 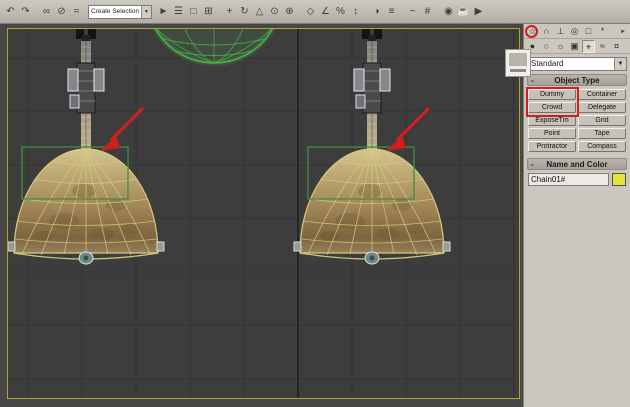 I want to click on select-and-move-icon: +, so click(x=229, y=12).